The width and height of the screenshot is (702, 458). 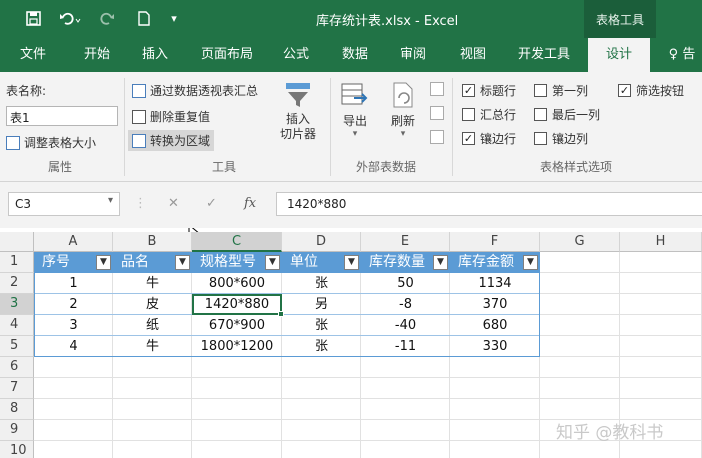 I want to click on checkbox-filter-button: ✓ 筛选按钮, so click(x=651, y=90).